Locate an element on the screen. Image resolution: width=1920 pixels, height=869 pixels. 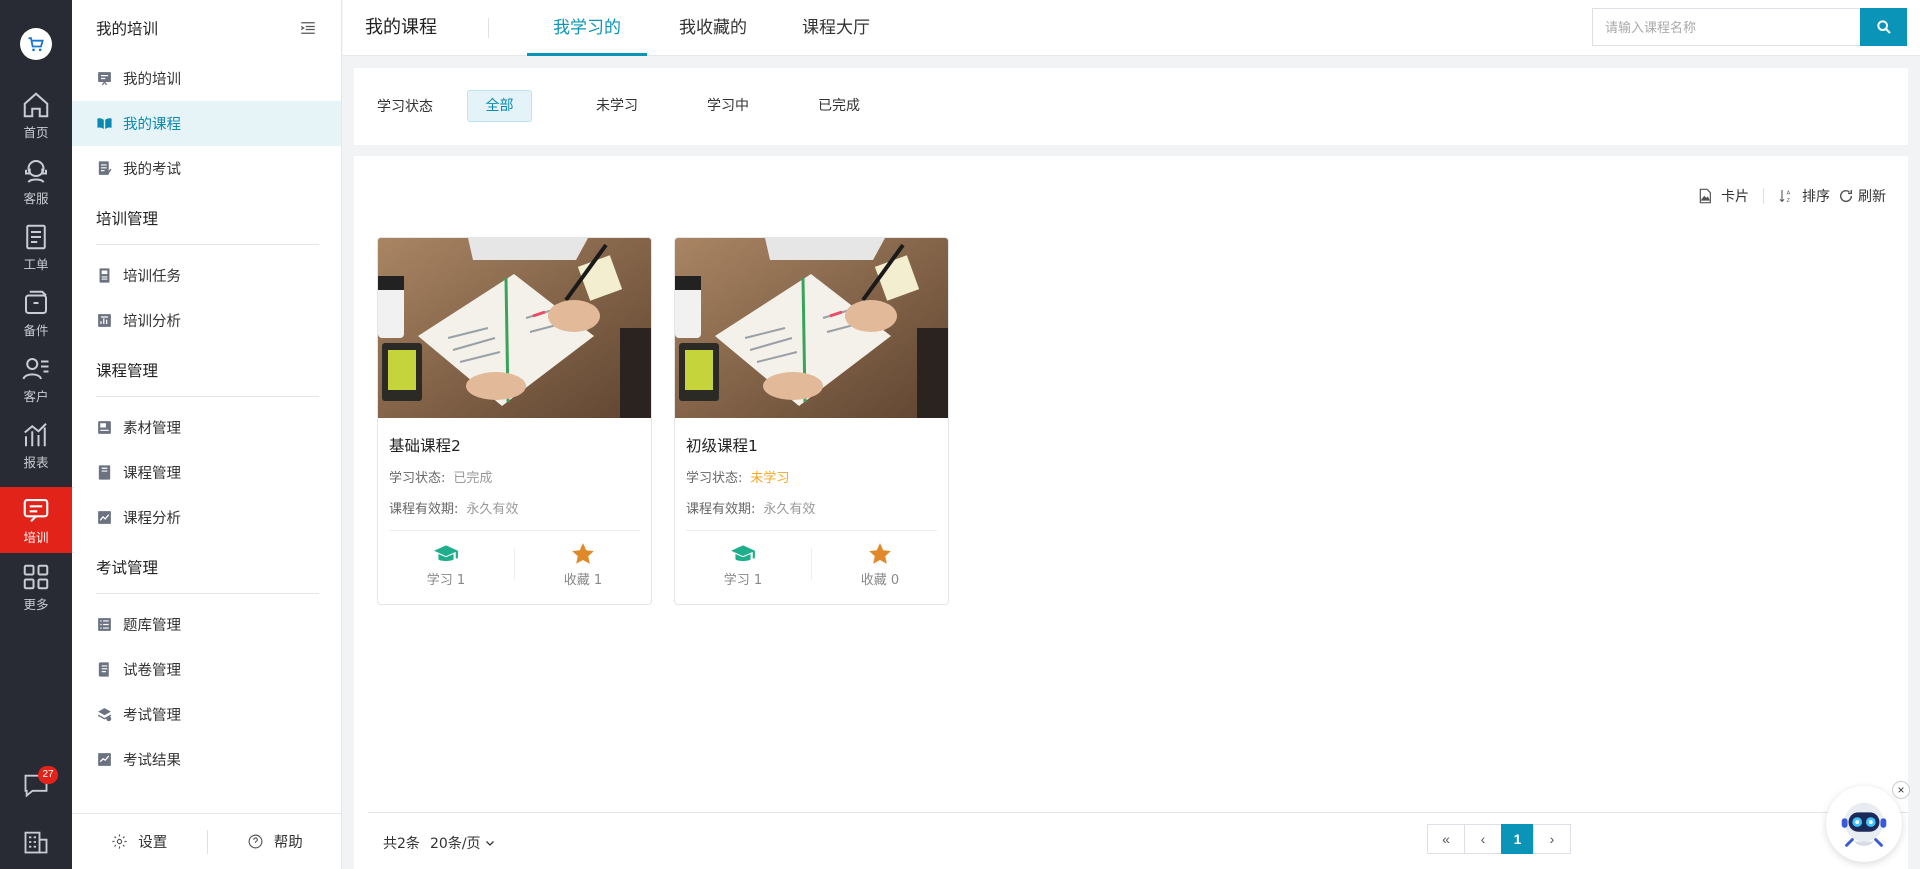
settings-button: 设置 is located at coordinates (139, 841).